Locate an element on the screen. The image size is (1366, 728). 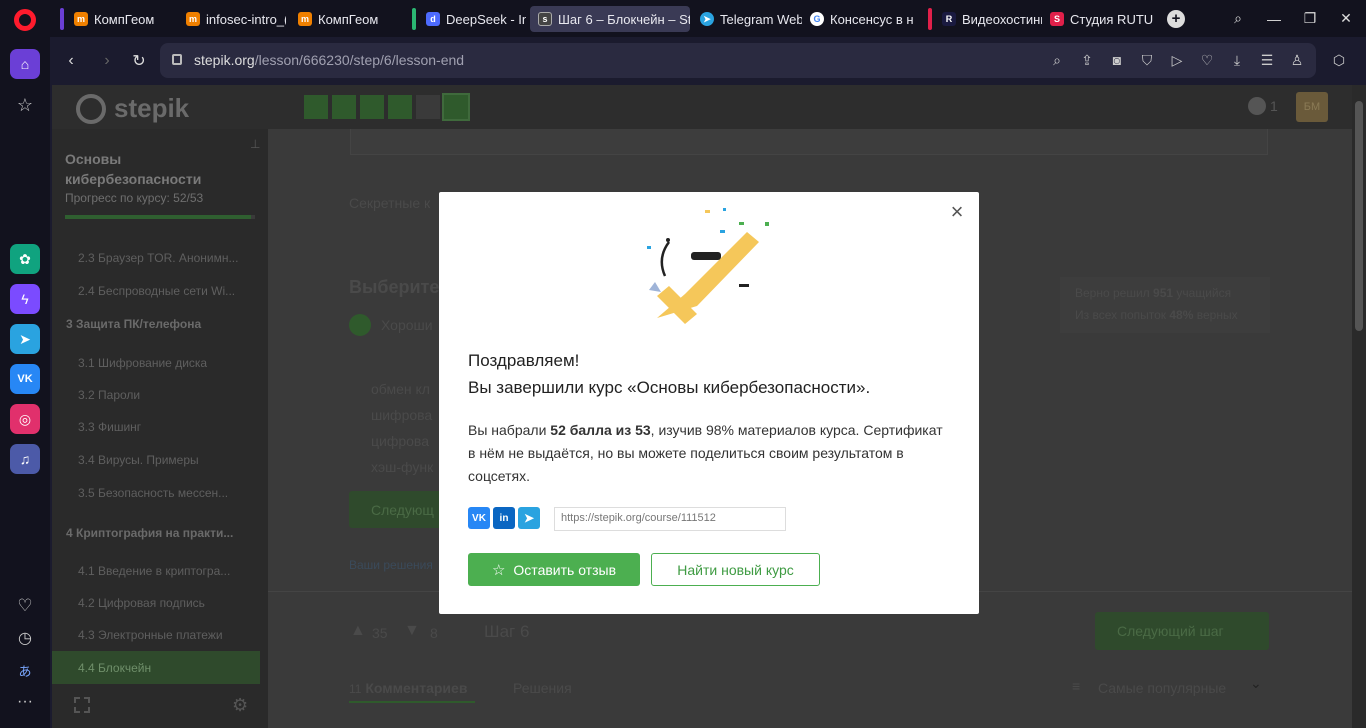
minimize-icon: — is located at coordinates (1274, 18).